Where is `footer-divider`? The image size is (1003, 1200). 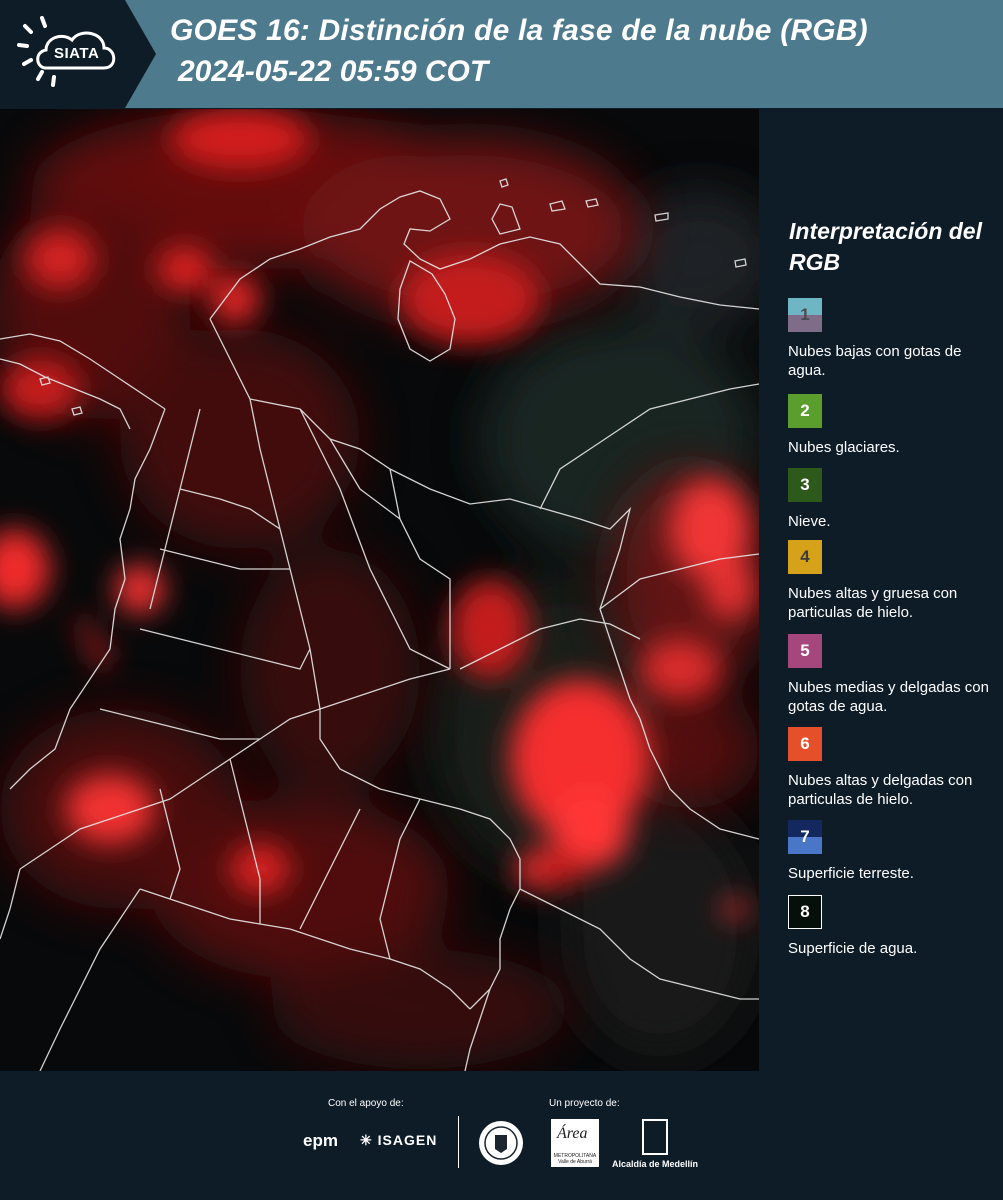 footer-divider is located at coordinates (458, 1142).